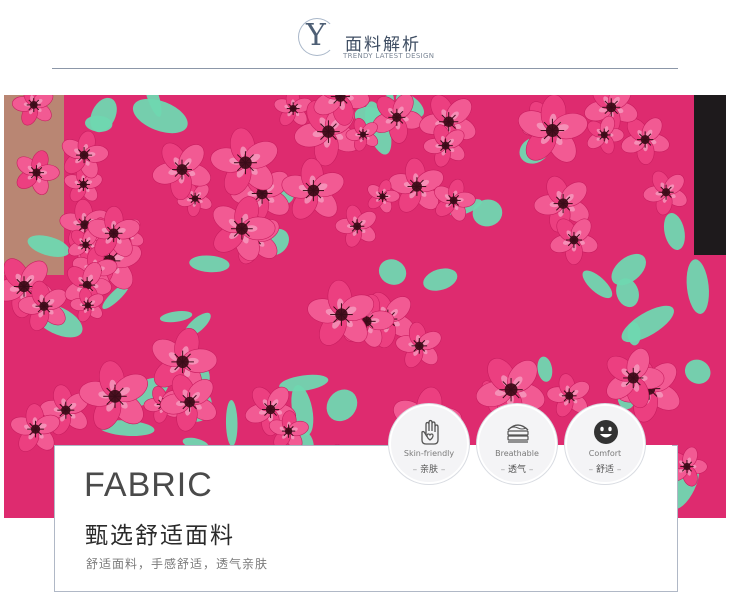 The image size is (730, 612). What do you see at coordinates (518, 433) in the screenshot?
I see `fabric-layers-icon` at bounding box center [518, 433].